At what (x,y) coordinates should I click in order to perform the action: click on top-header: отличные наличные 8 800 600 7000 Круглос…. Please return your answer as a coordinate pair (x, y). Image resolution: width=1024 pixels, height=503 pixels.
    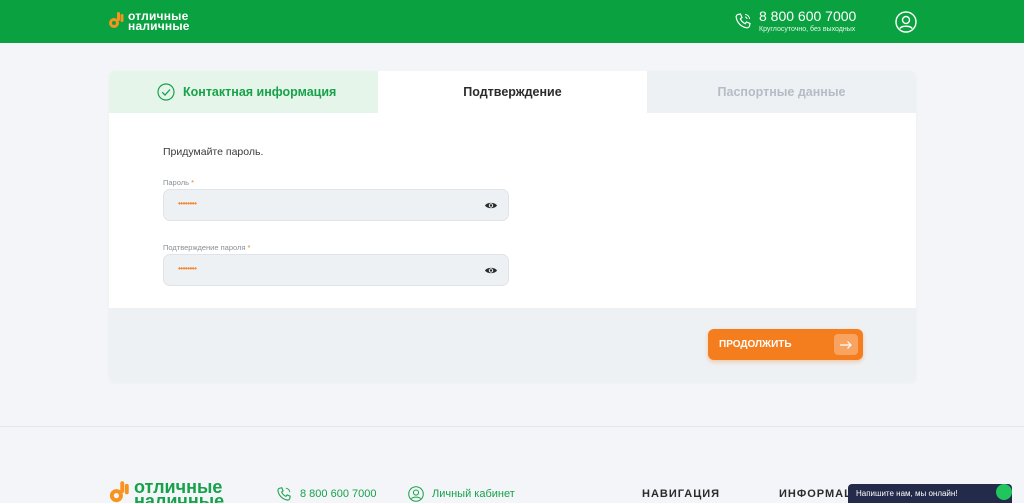
    Looking at the image, I should click on (512, 21).